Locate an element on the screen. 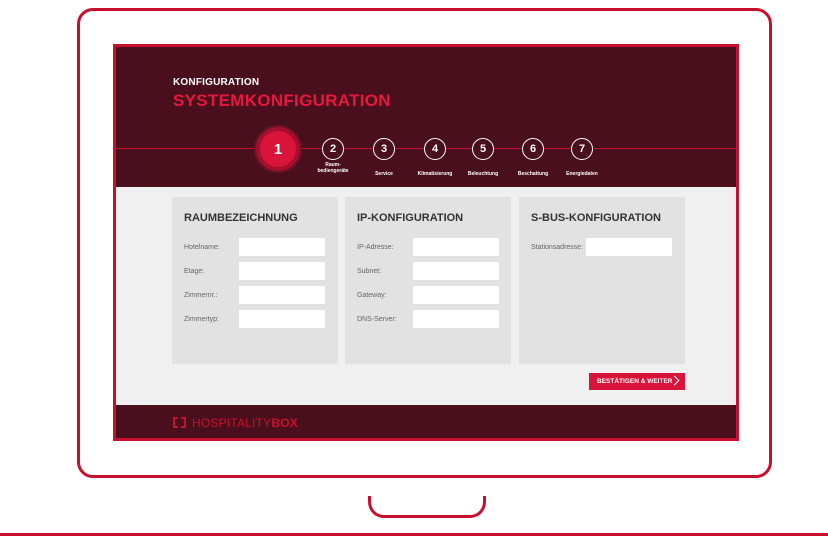 Image resolution: width=828 pixels, height=536 pixels. brand-logo: HOSPITALITYBOX is located at coordinates (245, 423).